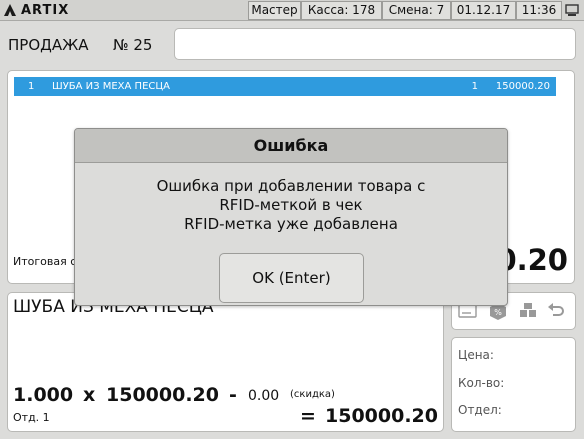 The image size is (584, 439). Describe the element at coordinates (291, 146) in the screenshot. I see `dialog-title: Ошибка` at that location.